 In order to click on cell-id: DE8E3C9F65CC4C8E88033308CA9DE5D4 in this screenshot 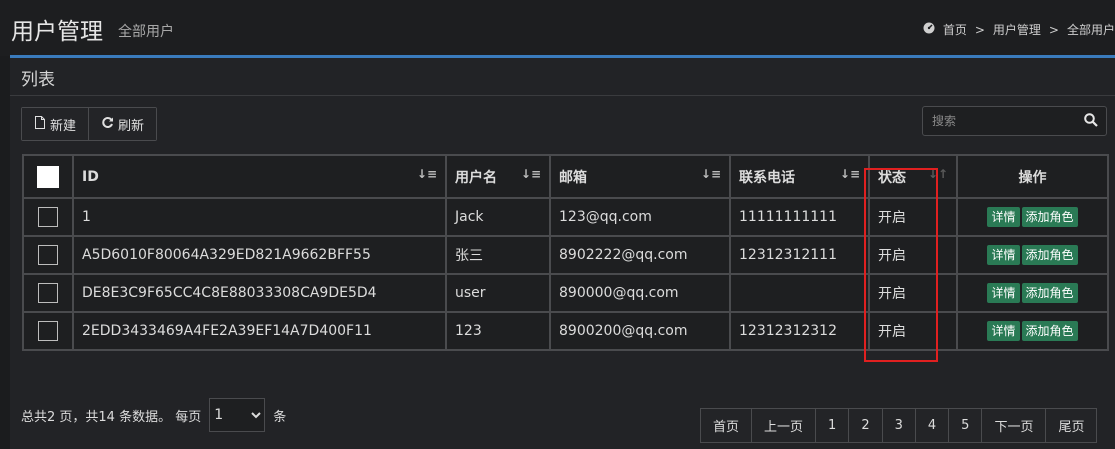, I will do `click(259, 293)`.